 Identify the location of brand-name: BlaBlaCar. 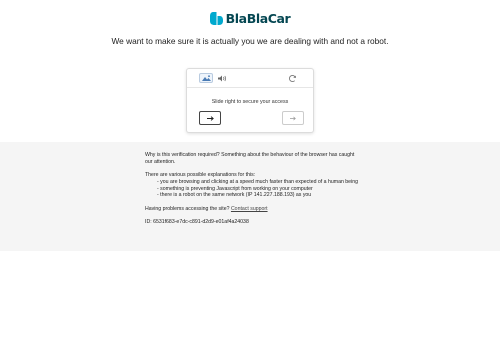
(258, 18).